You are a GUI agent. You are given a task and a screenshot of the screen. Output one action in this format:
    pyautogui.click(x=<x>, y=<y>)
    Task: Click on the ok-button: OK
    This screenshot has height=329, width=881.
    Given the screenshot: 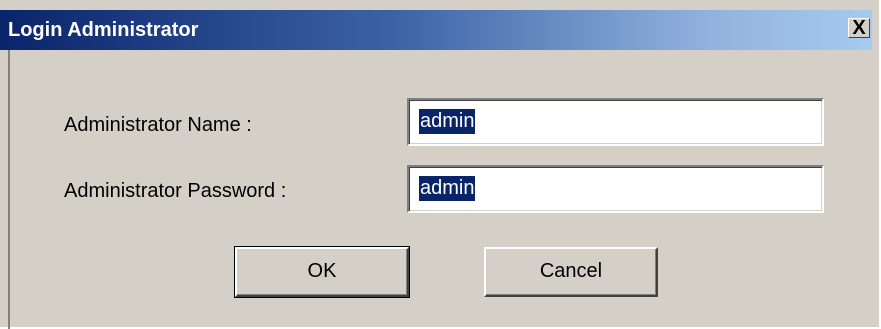 What is the action you would take?
    pyautogui.click(x=322, y=272)
    